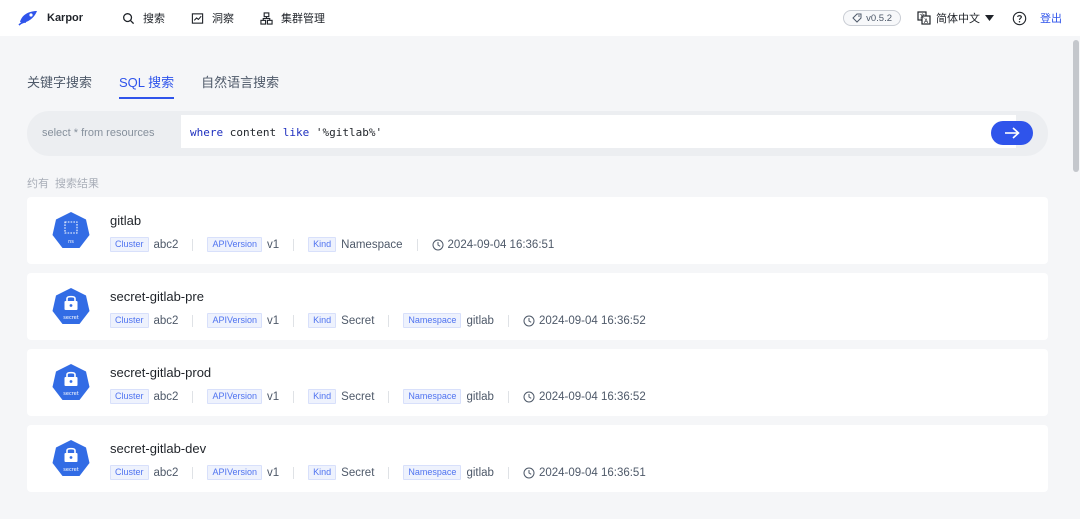 Image resolution: width=1080 pixels, height=519 pixels. I want to click on summary-suffix: 搜索结果, so click(77, 184).